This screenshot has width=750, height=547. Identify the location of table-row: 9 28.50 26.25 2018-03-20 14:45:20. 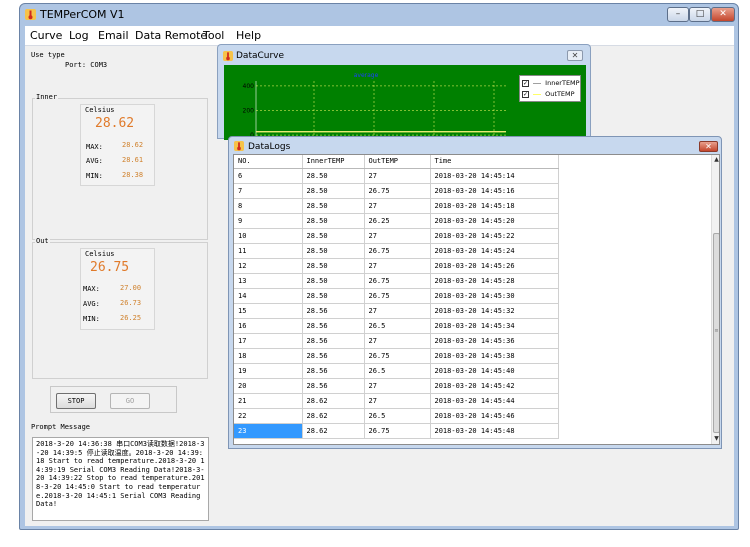
(396, 221).